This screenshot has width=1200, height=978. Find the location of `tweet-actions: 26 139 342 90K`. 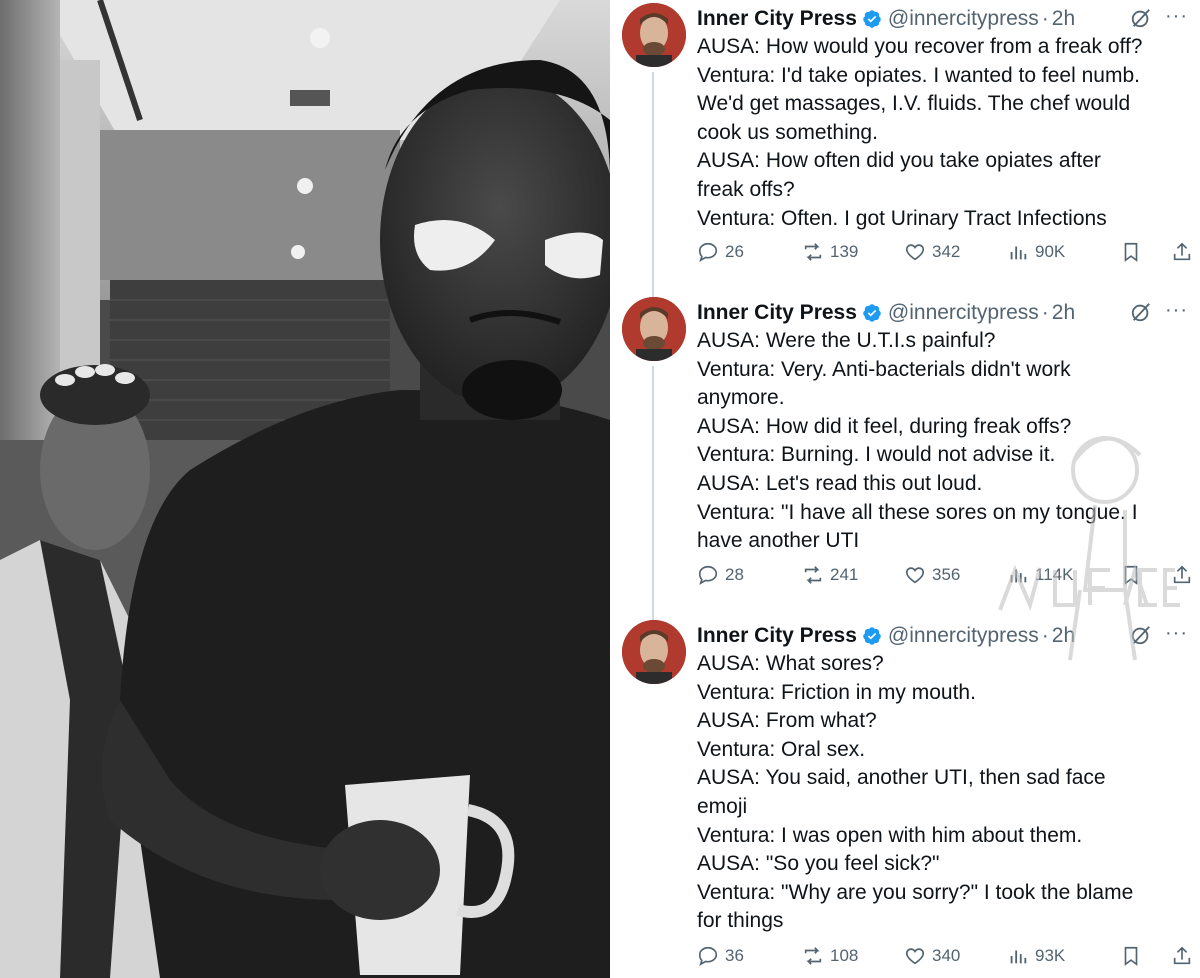

tweet-actions: 26 139 342 90K is located at coordinates (944, 252).